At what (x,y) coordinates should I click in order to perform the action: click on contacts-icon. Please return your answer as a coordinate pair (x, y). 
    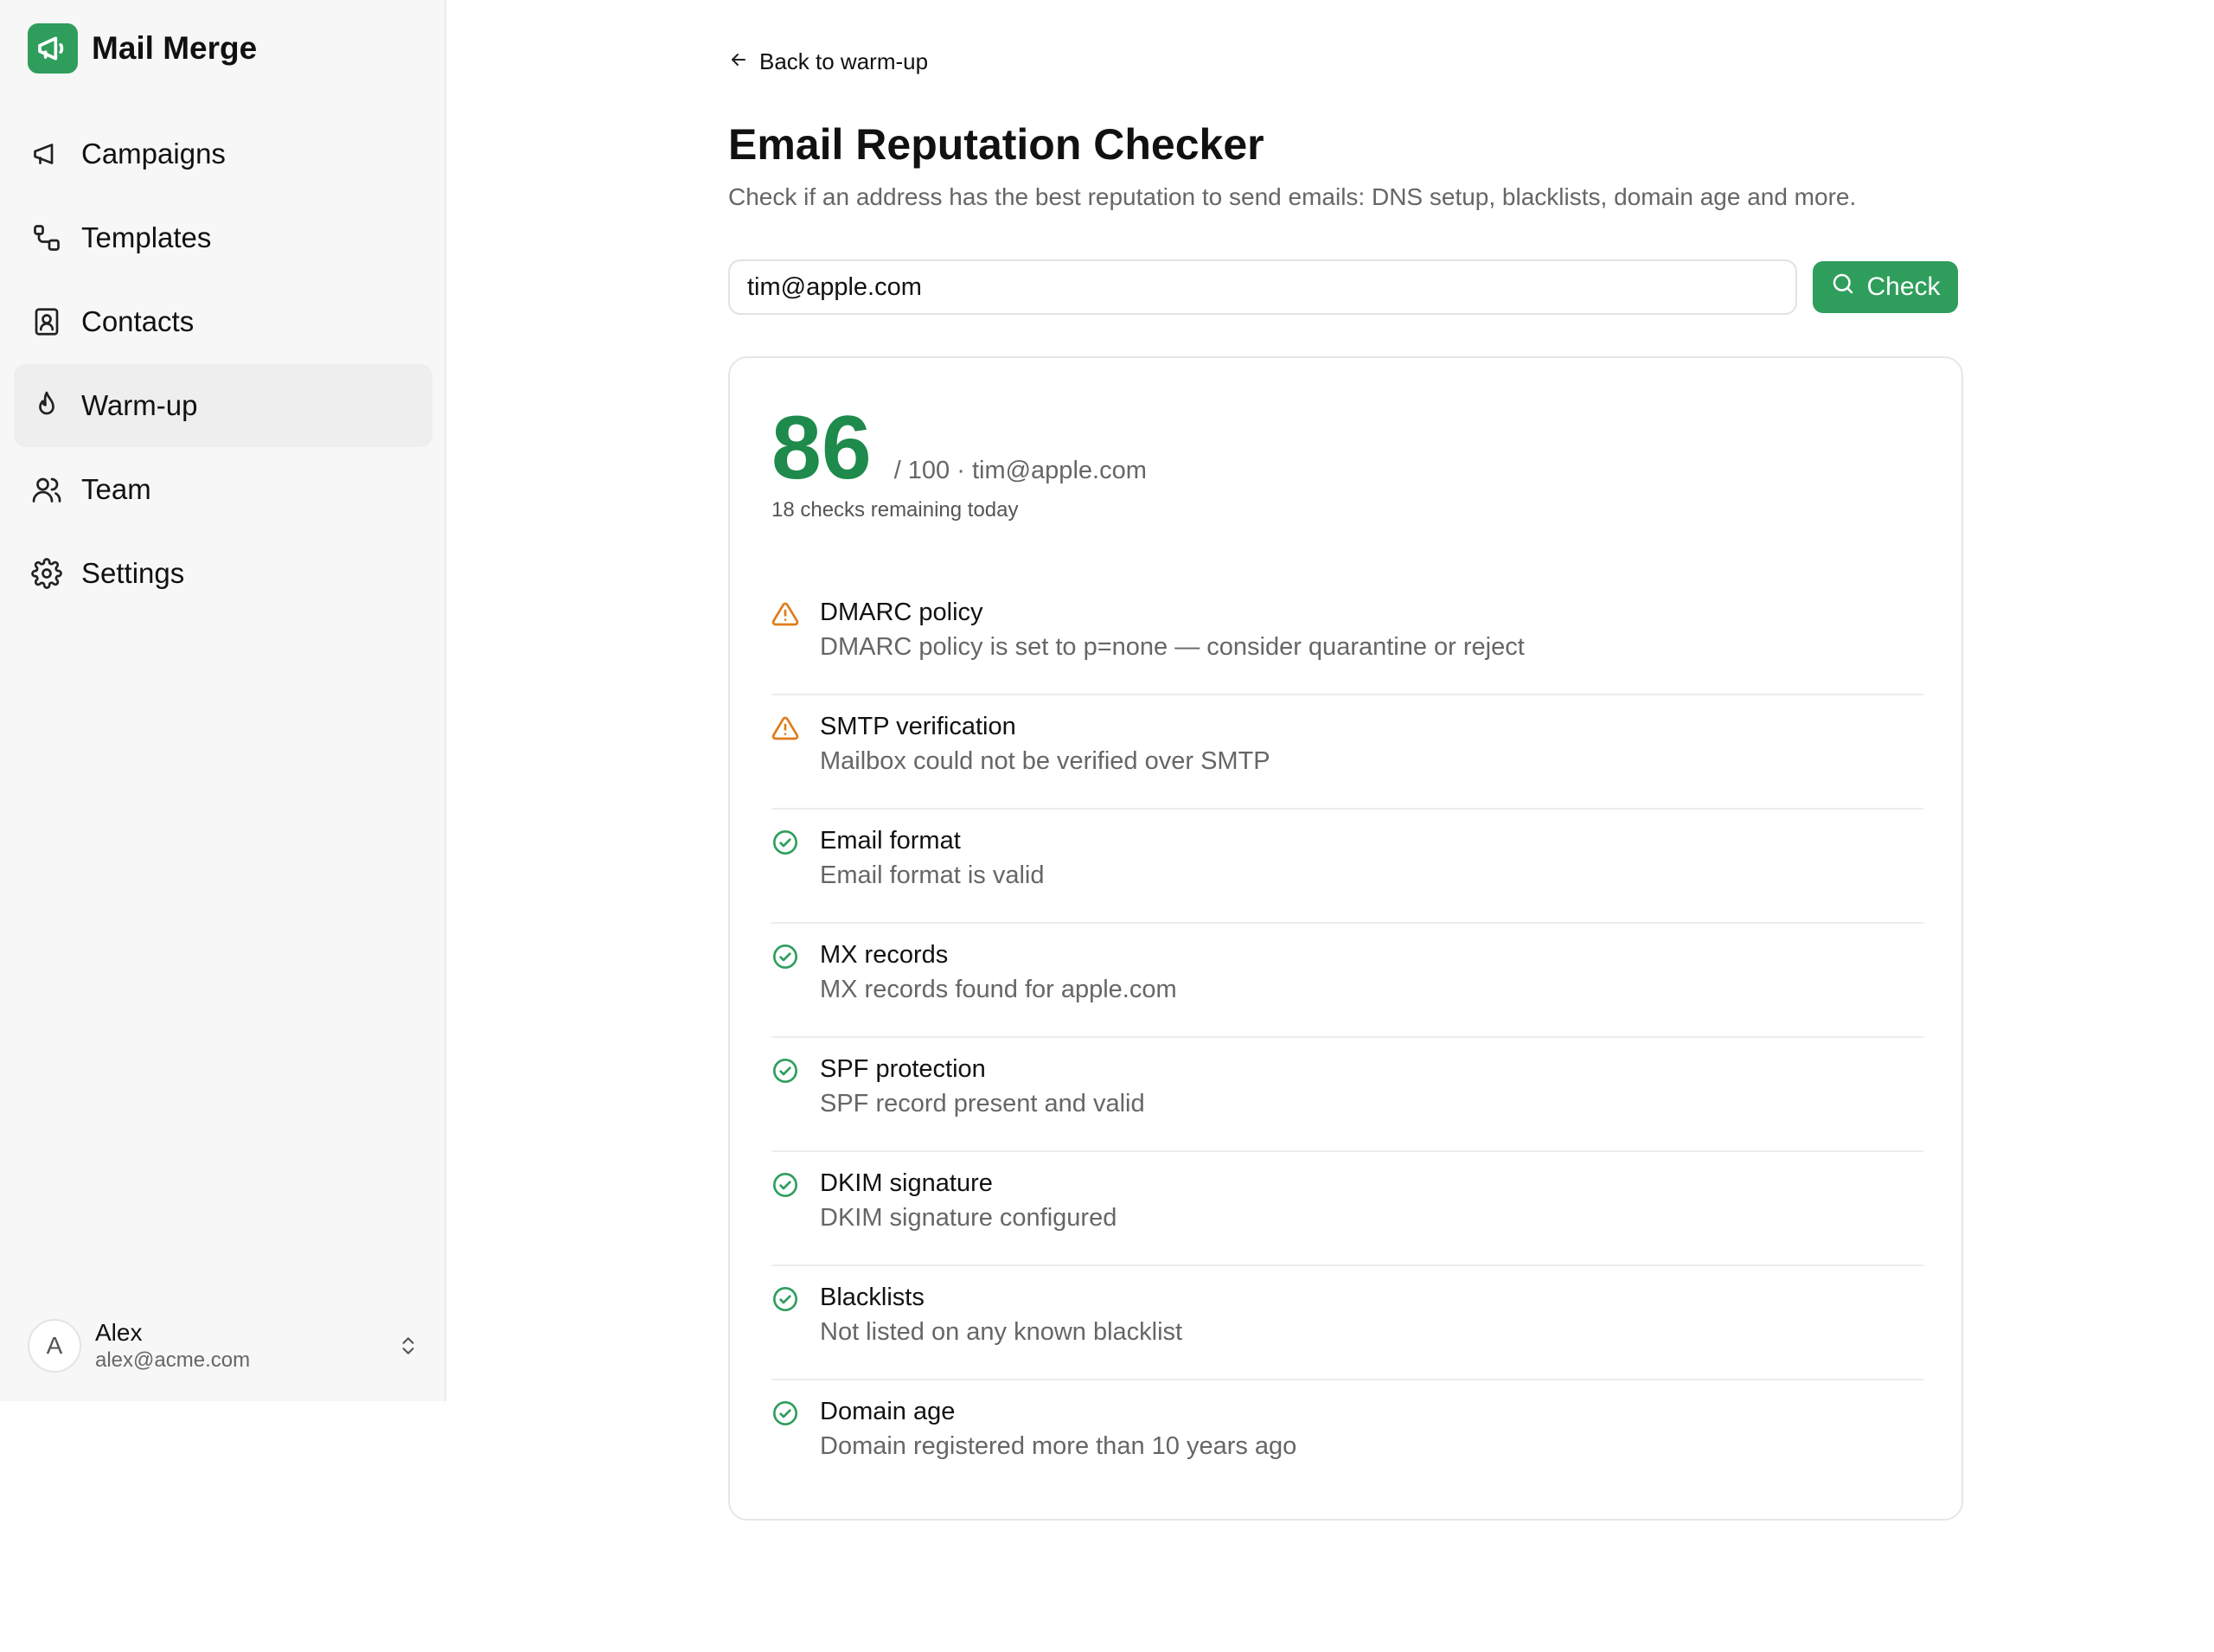
    Looking at the image, I should click on (46, 322).